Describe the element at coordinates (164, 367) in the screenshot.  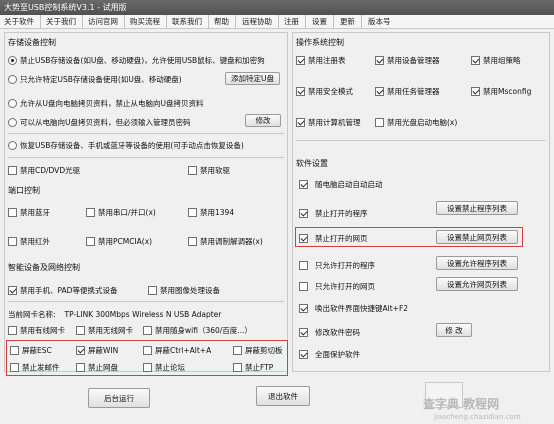
I see `block-forum-checkbox: 禁止论坛` at that location.